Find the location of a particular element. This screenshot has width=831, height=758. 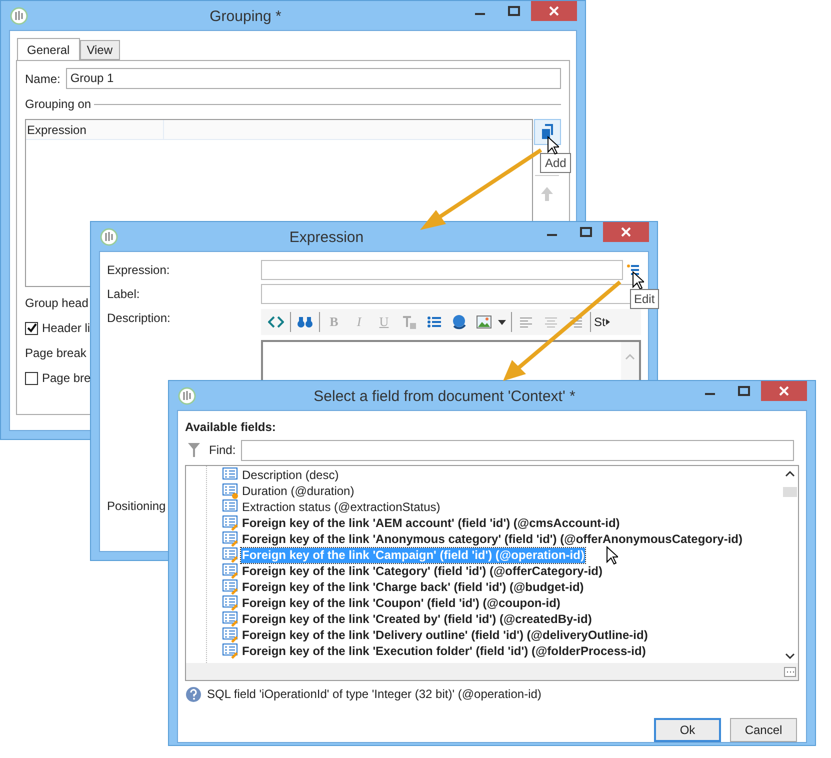

tree-item: Foreign key of the link 'Coupon' (field 'id') (@coupon-id) is located at coordinates (401, 603).